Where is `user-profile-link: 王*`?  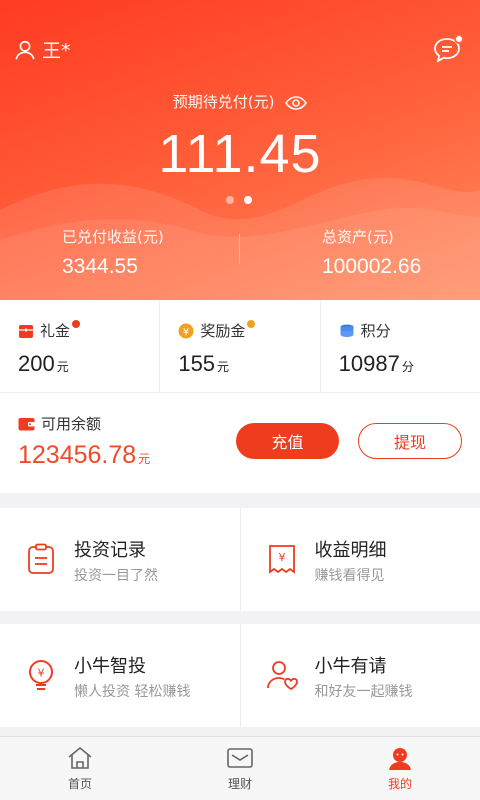
user-profile-link: 王* is located at coordinates (42, 49).